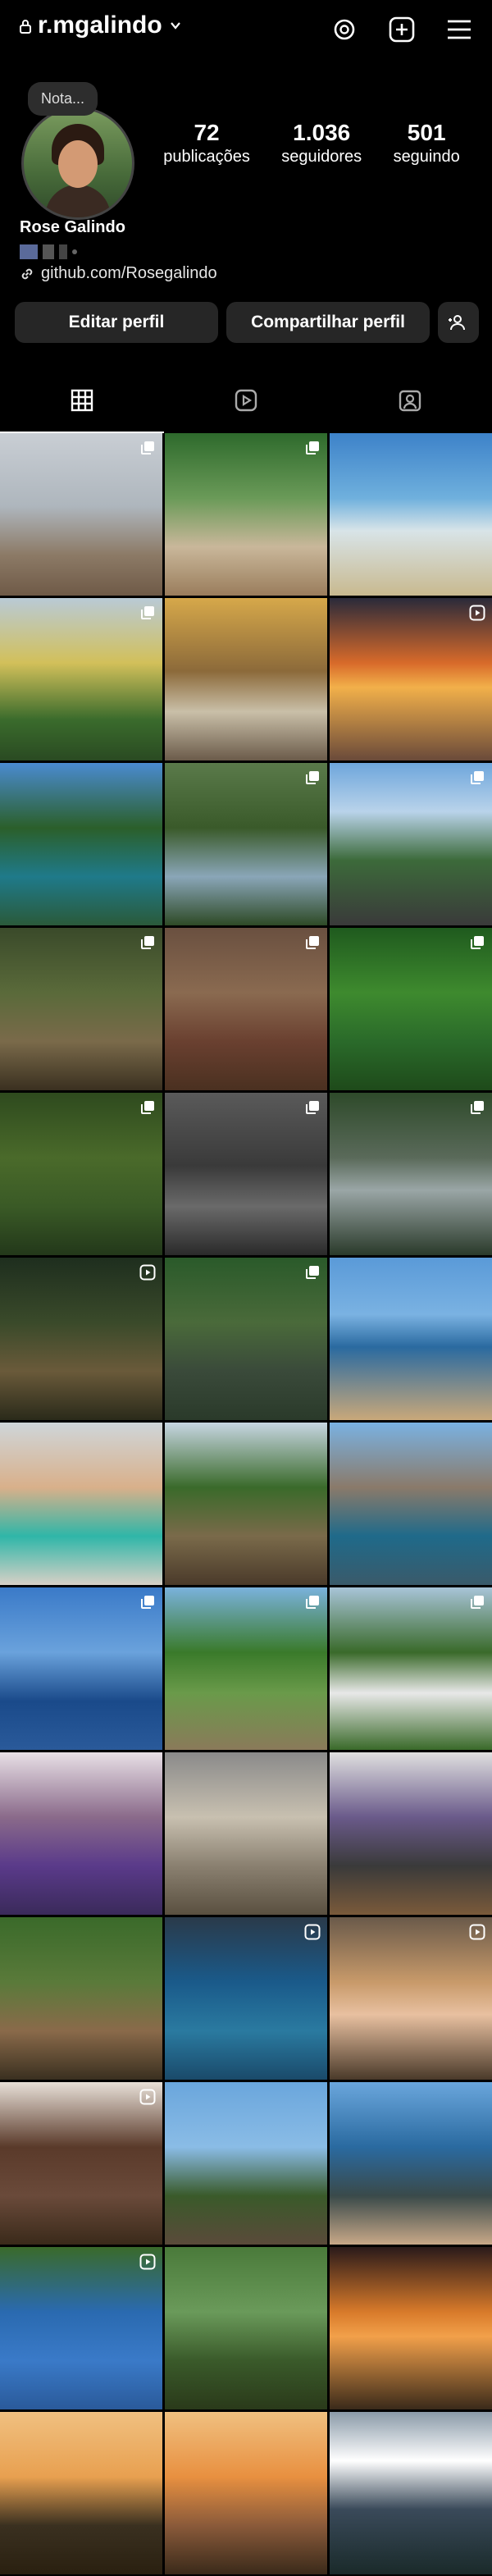 Image resolution: width=492 pixels, height=2576 pixels. I want to click on stat-label: seguidores, so click(321, 157).